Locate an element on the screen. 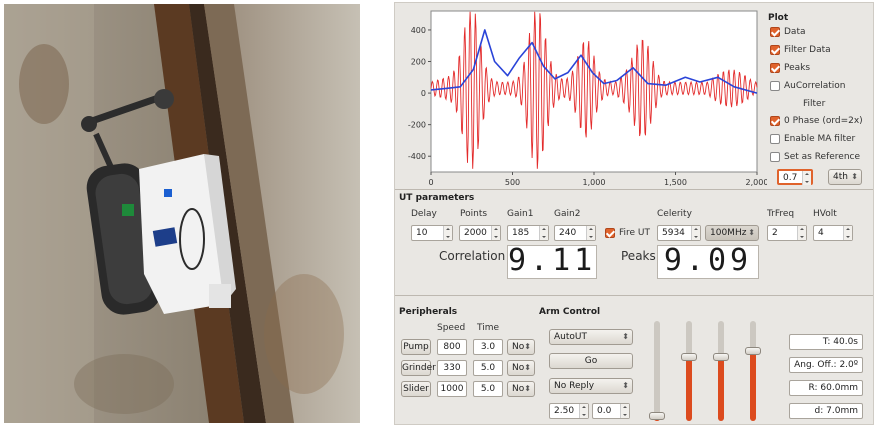  gain2-arrows-icon is located at coordinates (590, 233).